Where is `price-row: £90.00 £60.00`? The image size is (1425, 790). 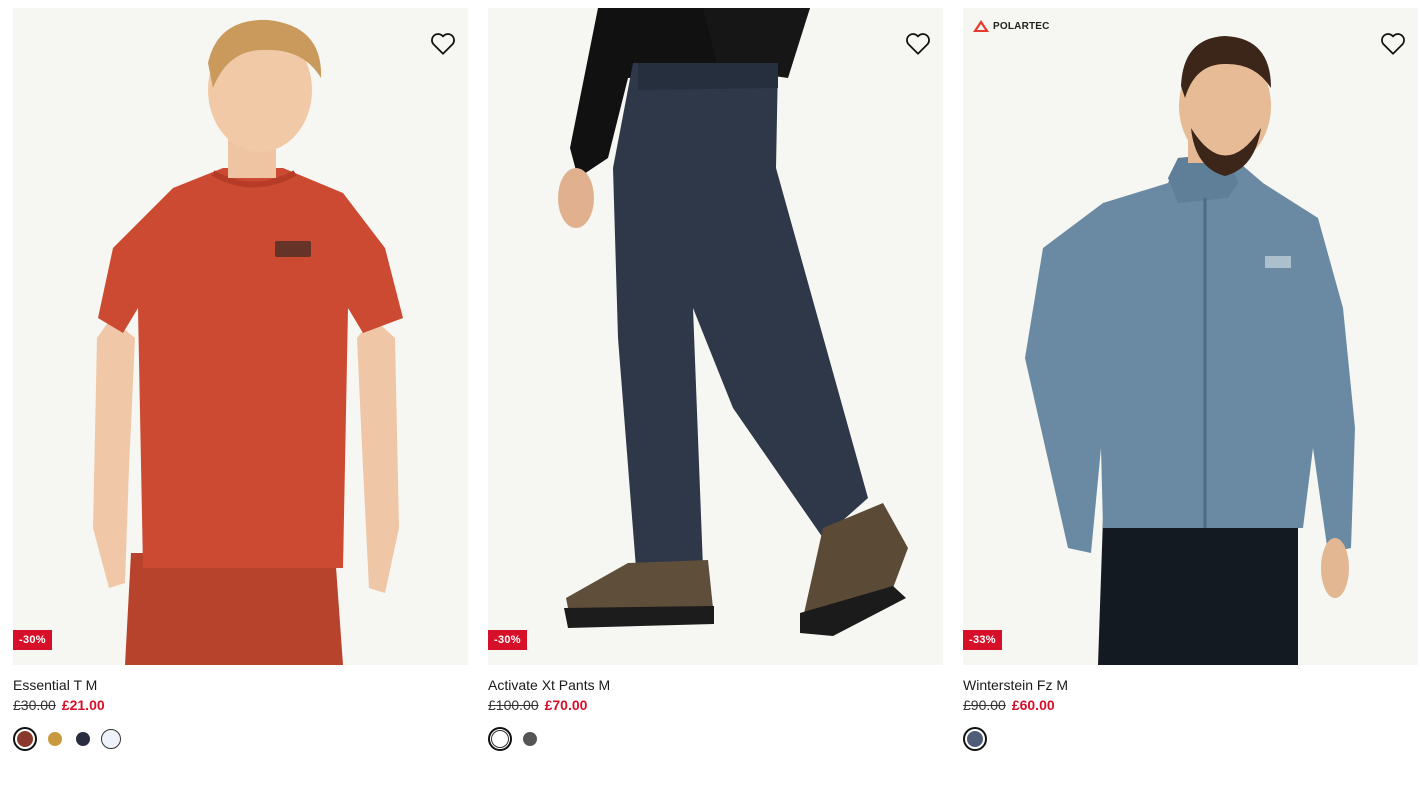 price-row: £90.00 £60.00 is located at coordinates (1190, 705).